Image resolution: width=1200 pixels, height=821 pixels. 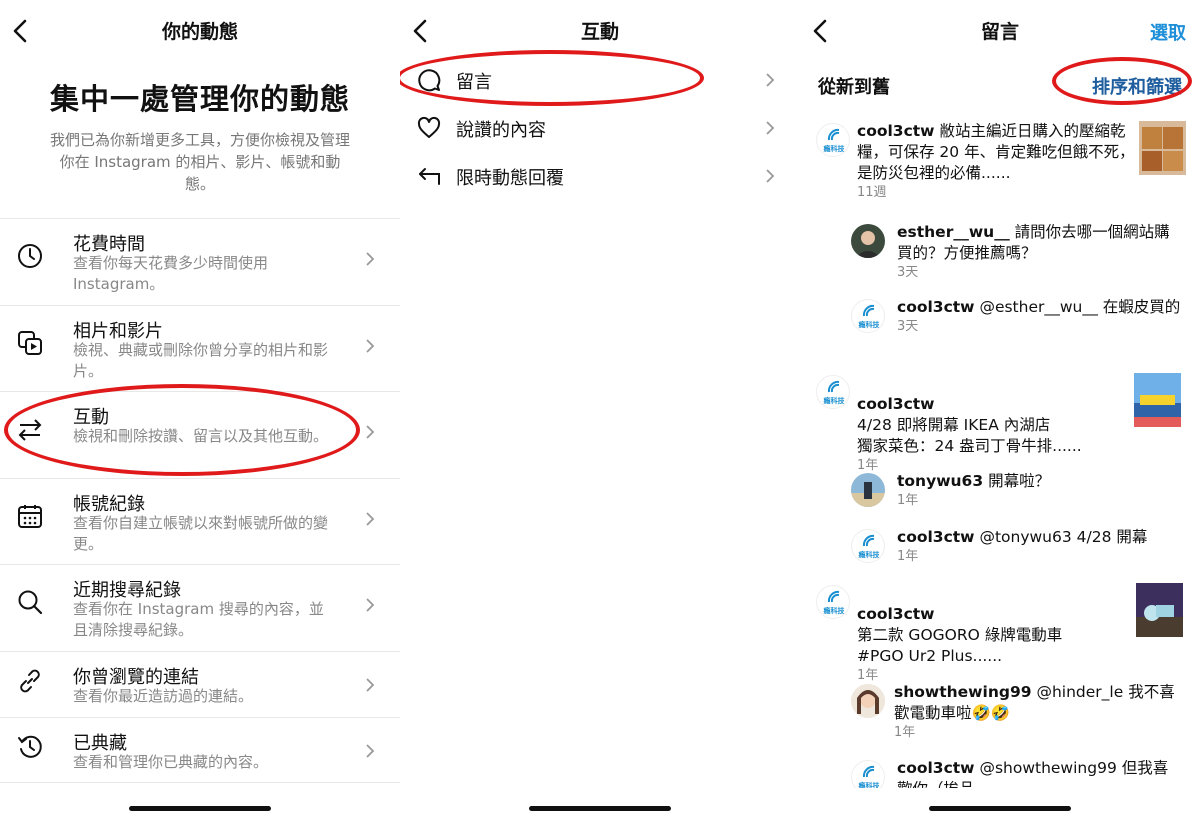 What do you see at coordinates (1080, 307) in the screenshot?
I see `comment-text: @esther__wu__ 在蝦皮買的` at bounding box center [1080, 307].